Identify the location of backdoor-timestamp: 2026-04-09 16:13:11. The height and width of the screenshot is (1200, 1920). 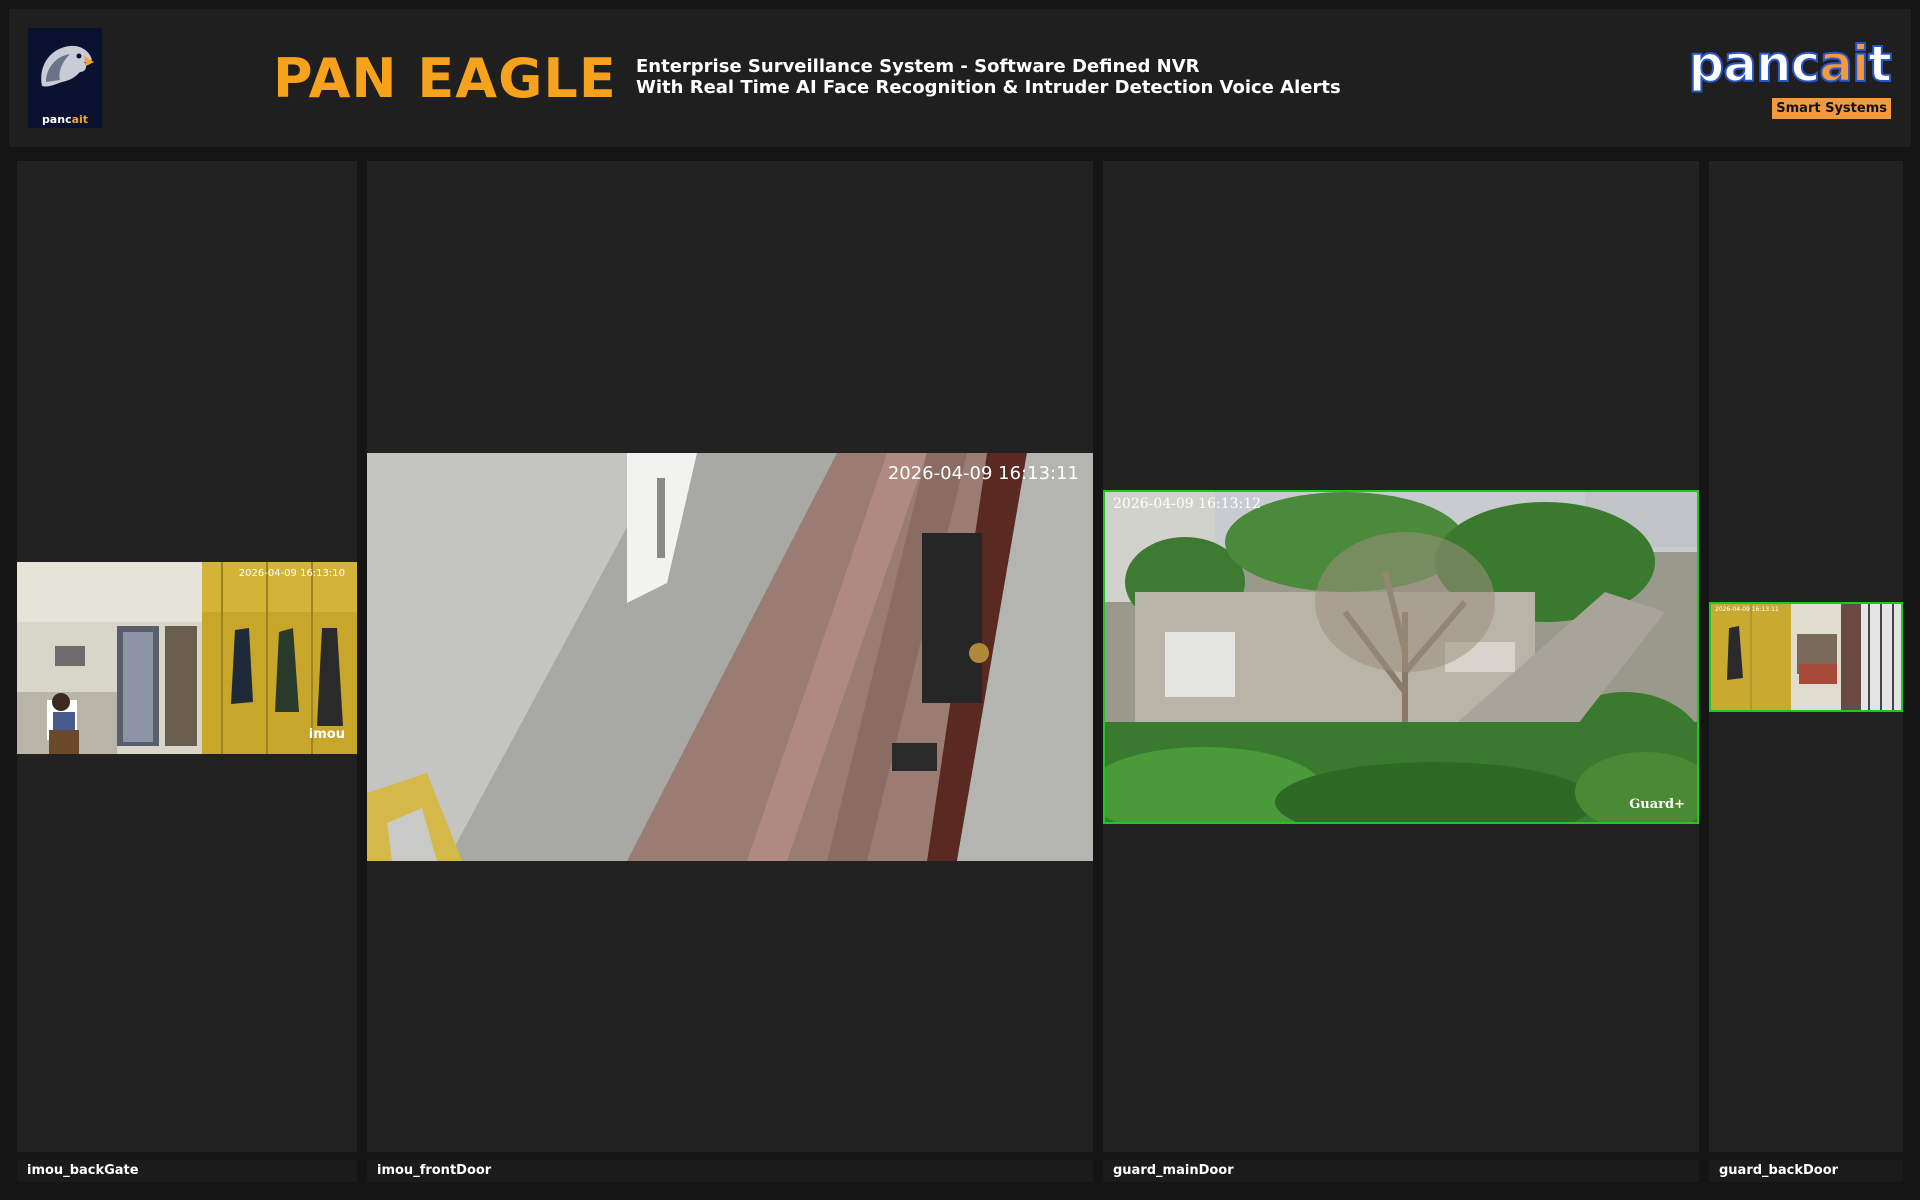
(1747, 609).